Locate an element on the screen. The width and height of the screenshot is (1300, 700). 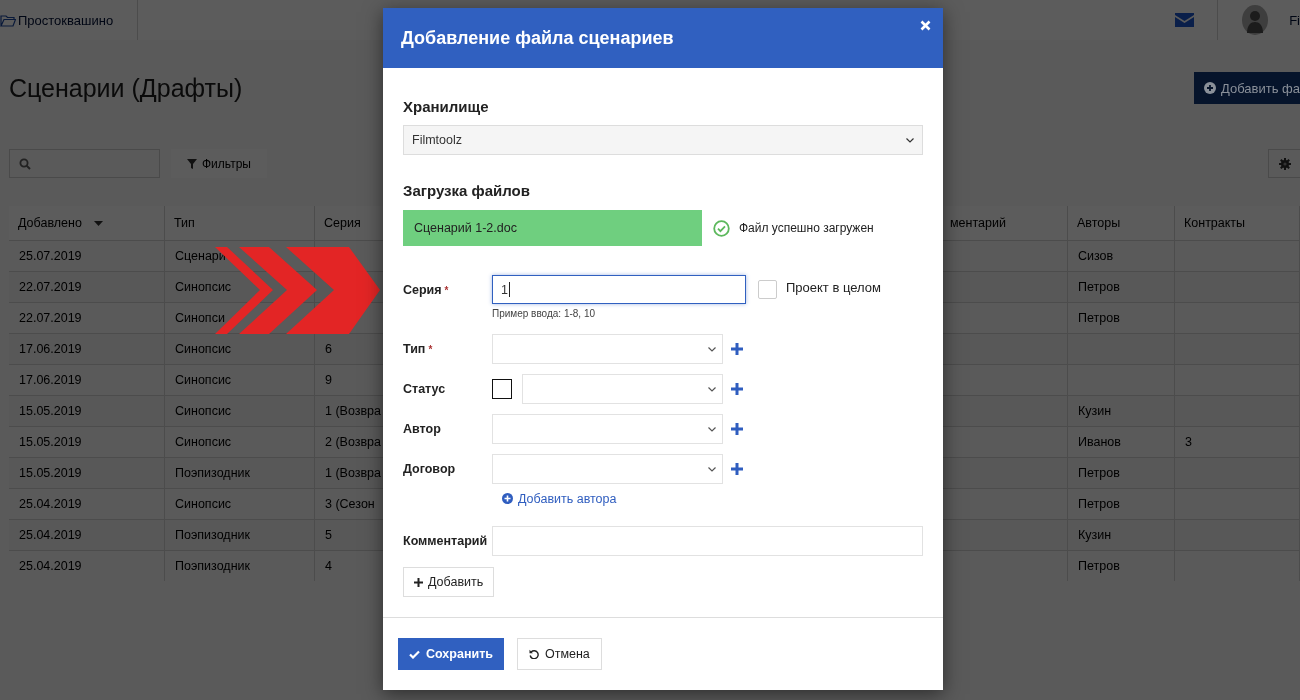
search-icon is located at coordinates (25, 163).